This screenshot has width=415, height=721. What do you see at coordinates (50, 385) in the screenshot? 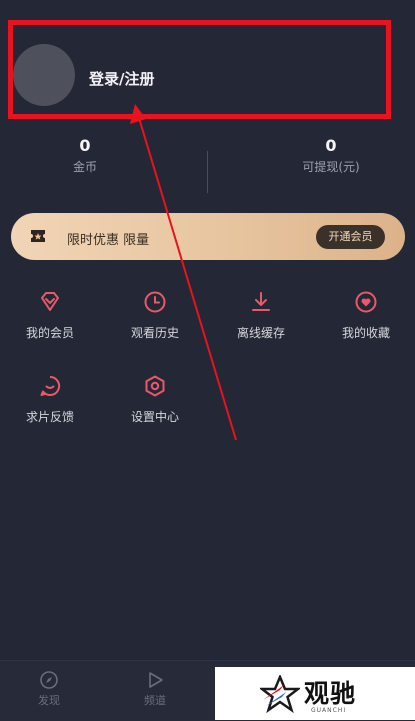
I see `feedback-icon` at bounding box center [50, 385].